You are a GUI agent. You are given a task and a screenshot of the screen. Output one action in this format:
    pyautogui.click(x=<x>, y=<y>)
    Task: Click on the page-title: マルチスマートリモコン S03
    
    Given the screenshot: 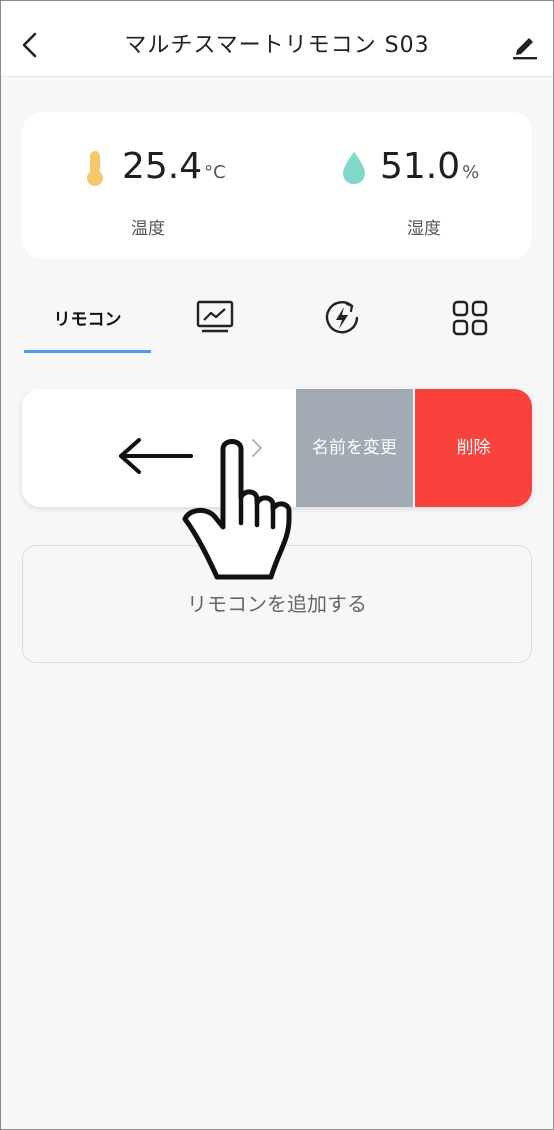 What is the action you would take?
    pyautogui.click(x=277, y=45)
    